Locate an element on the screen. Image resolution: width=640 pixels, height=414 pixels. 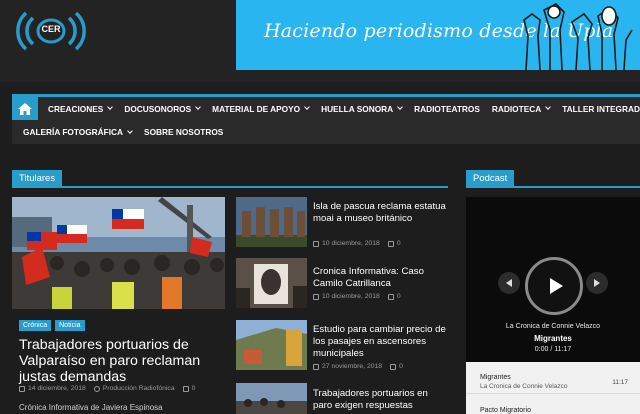
feature-comments: 0 is located at coordinates (194, 388).